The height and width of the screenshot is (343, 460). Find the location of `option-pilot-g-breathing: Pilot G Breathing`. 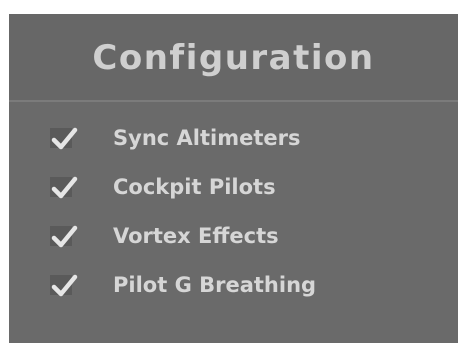

option-pilot-g-breathing: Pilot G Breathing is located at coordinates (233, 284).